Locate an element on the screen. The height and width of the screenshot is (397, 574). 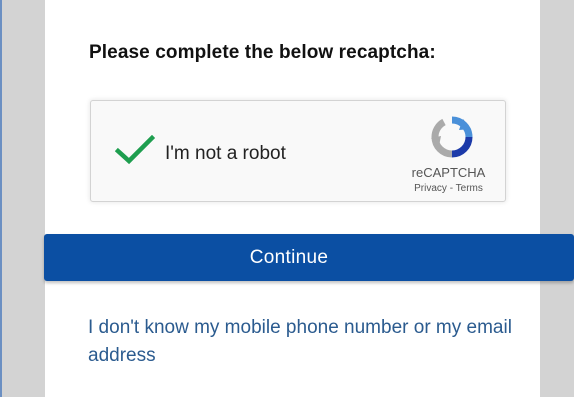
recaptcha-brand: reCAPTCHA is located at coordinates (448, 172).